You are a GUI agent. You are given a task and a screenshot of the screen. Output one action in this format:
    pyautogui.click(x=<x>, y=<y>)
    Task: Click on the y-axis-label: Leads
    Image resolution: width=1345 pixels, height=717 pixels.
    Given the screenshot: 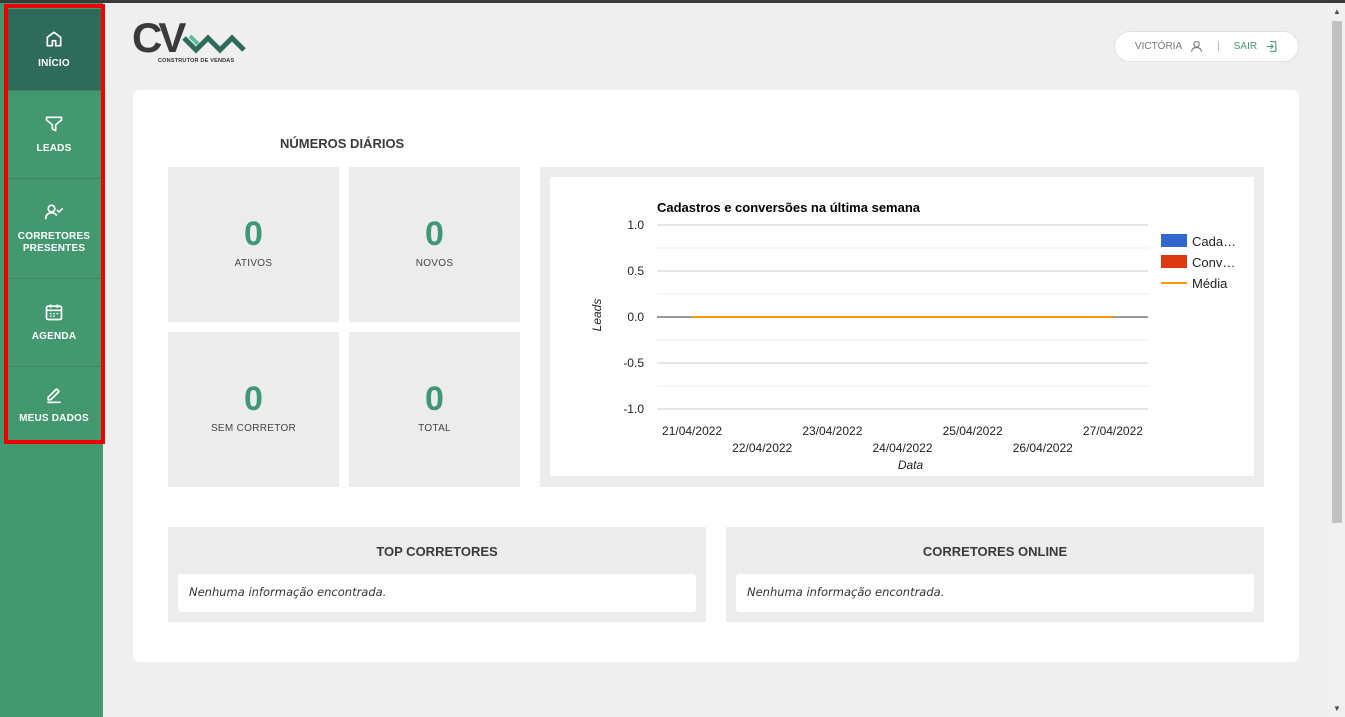 What is the action you would take?
    pyautogui.click(x=597, y=315)
    